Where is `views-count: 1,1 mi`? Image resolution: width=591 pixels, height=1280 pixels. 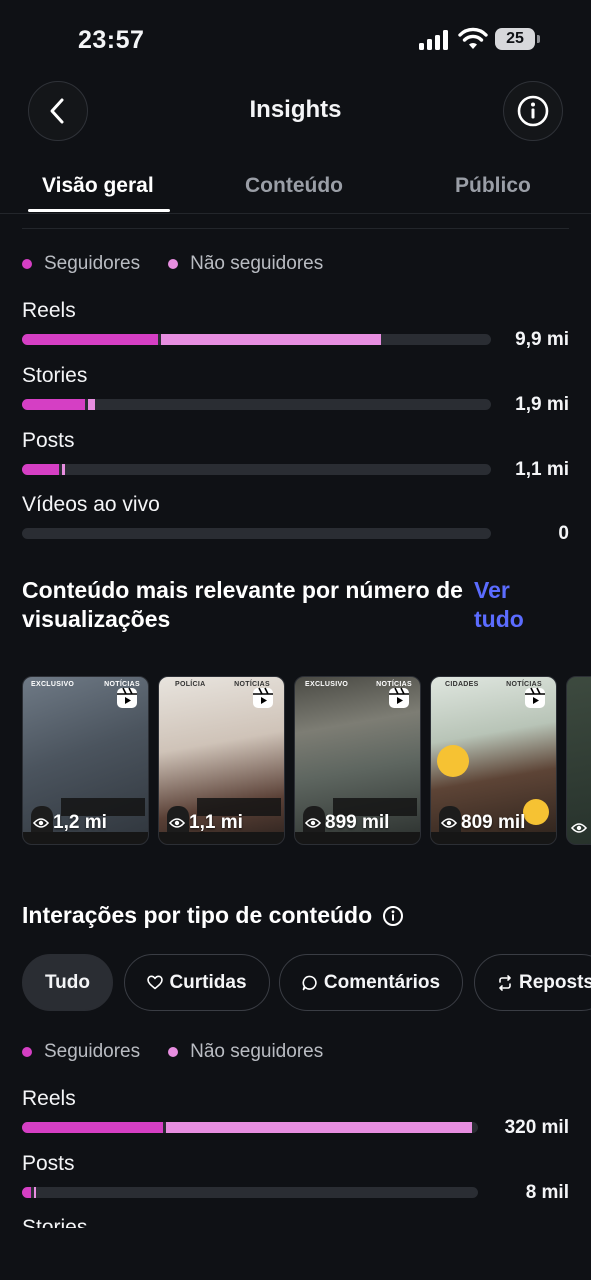
views-count: 1,1 mi is located at coordinates (206, 823).